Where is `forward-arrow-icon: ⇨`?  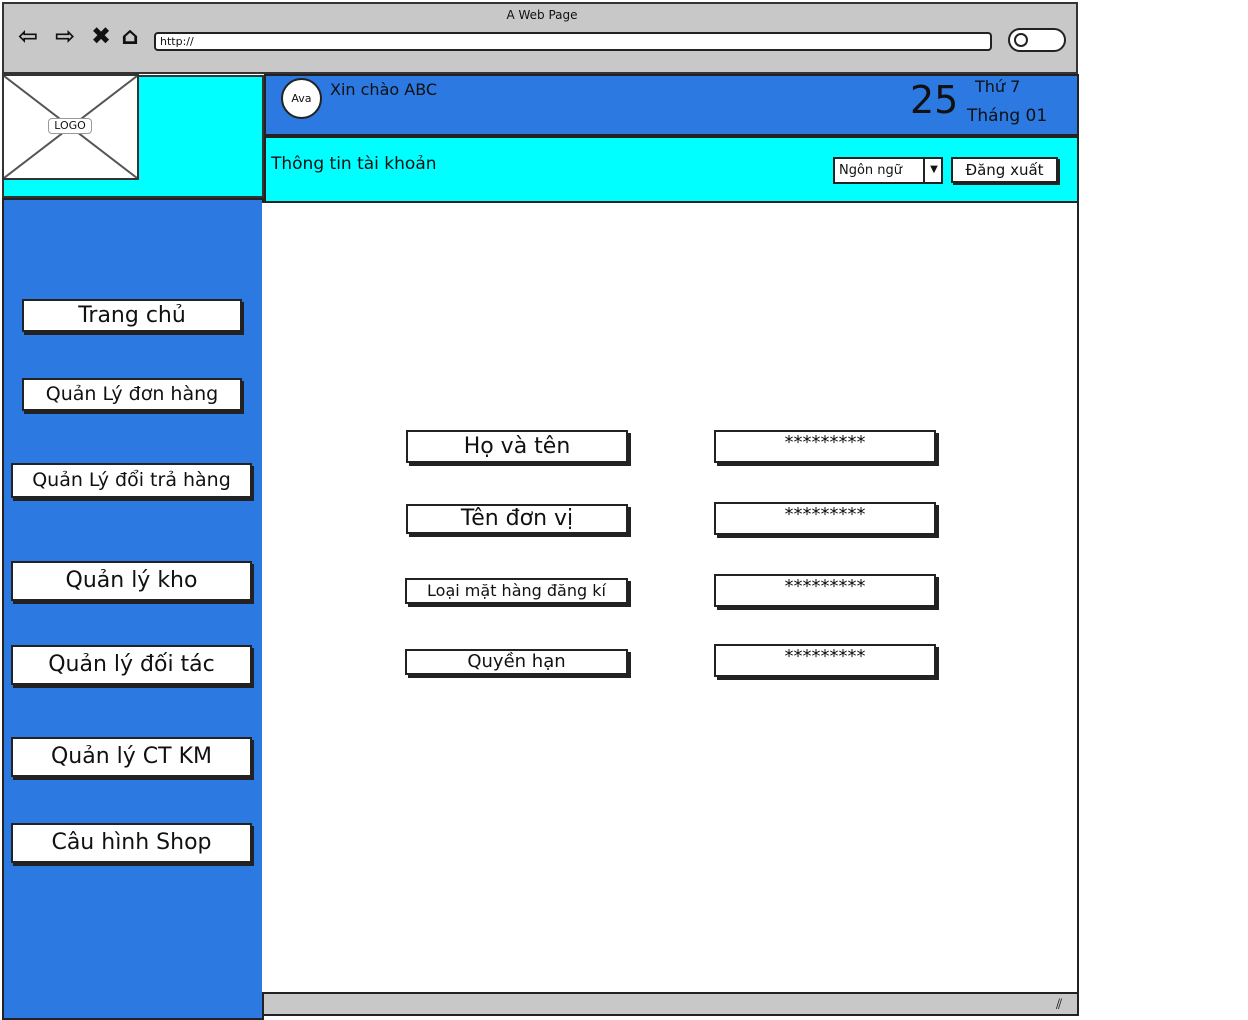
forward-arrow-icon: ⇨ is located at coordinates (65, 36).